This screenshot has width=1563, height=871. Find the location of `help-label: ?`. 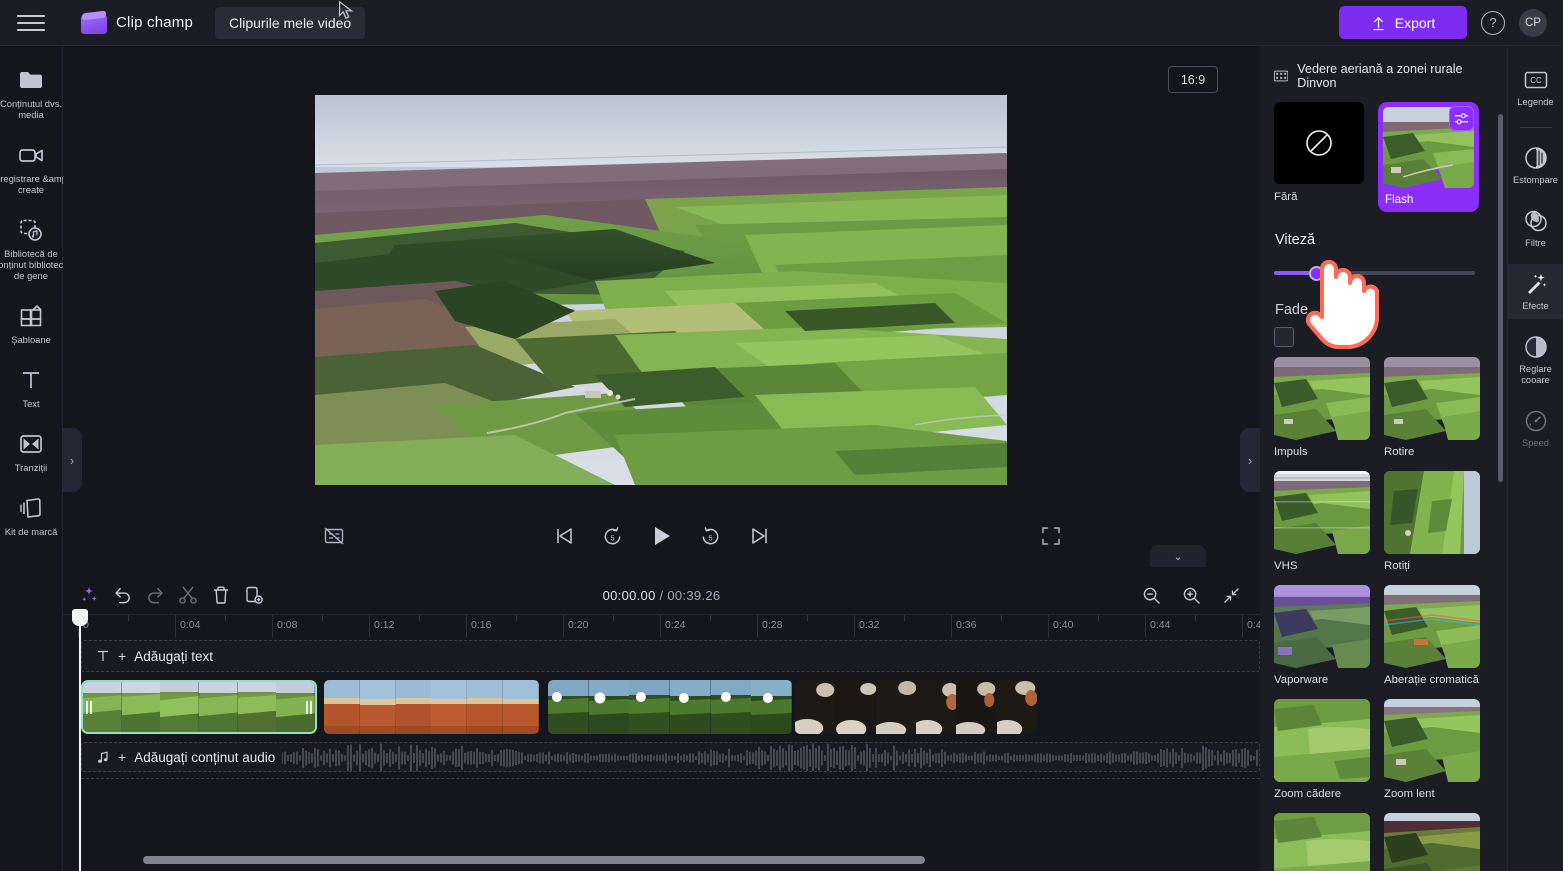

help-label: ? is located at coordinates (1493, 22).